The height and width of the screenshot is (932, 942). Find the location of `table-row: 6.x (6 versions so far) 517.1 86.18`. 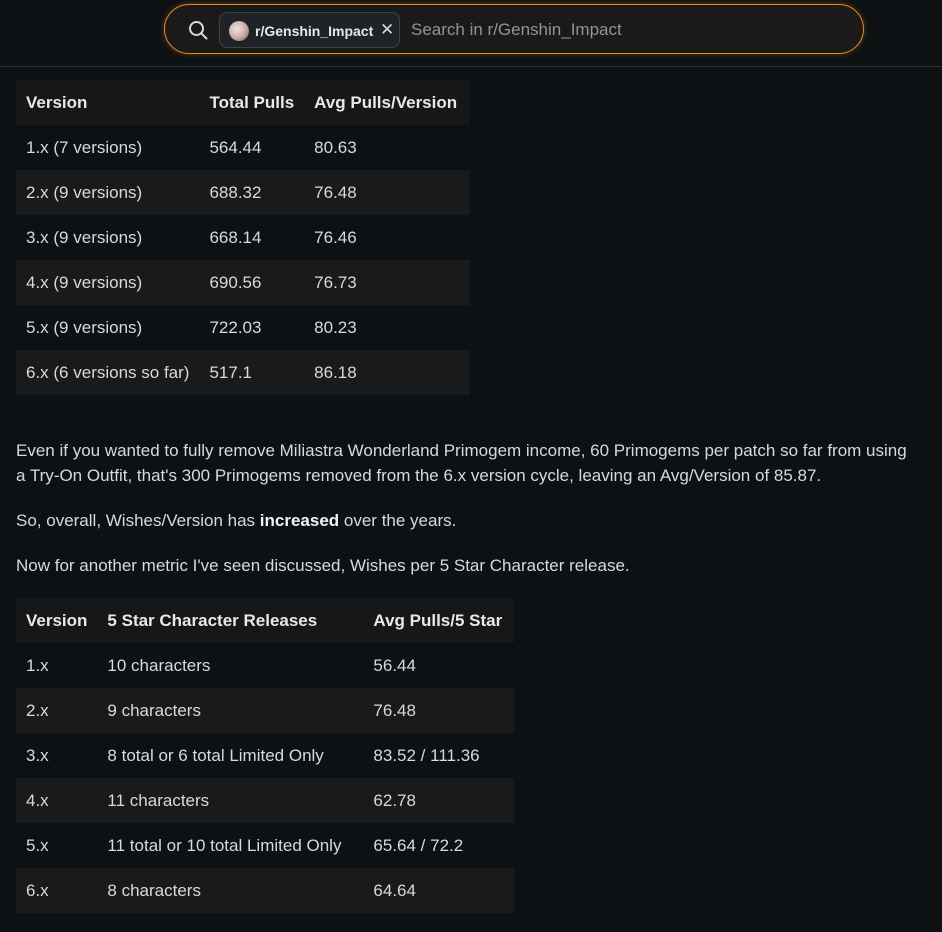

table-row: 6.x (6 versions so far) 517.1 86.18 is located at coordinates (243, 372).